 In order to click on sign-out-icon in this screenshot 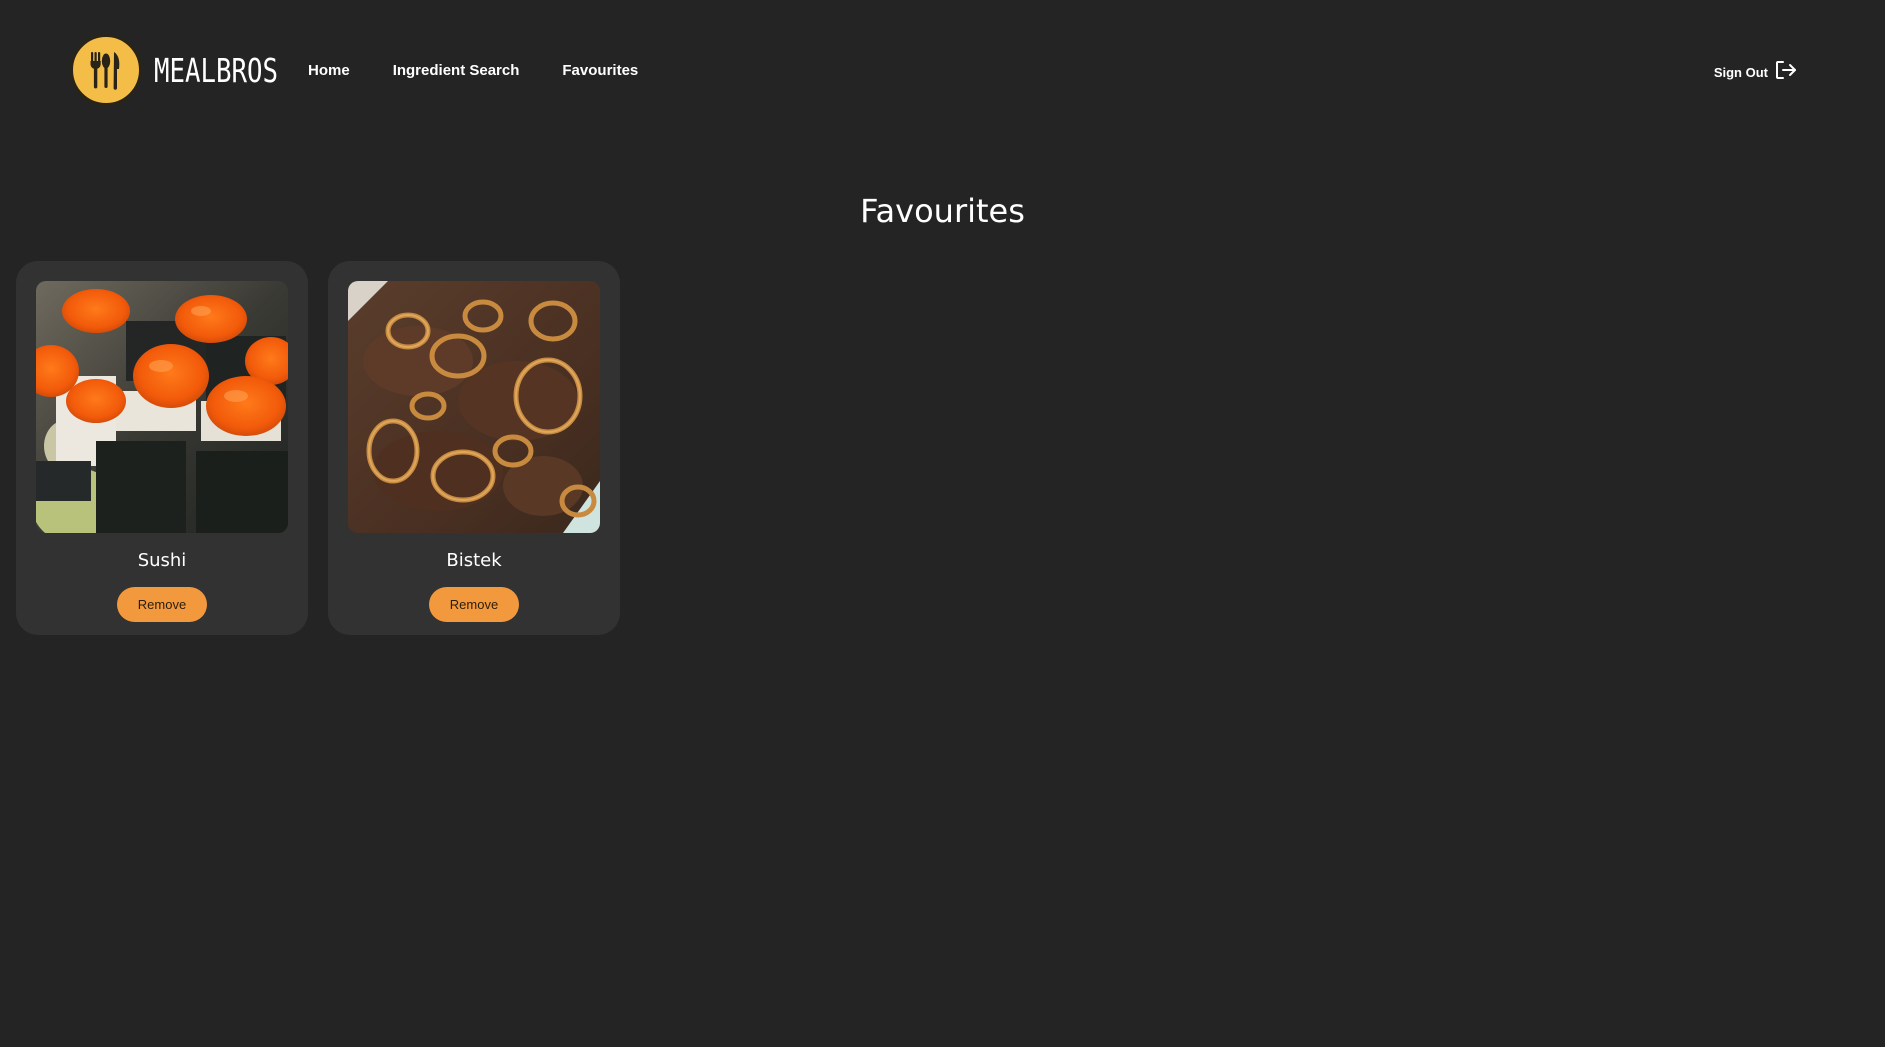, I will do `click(1786, 72)`.